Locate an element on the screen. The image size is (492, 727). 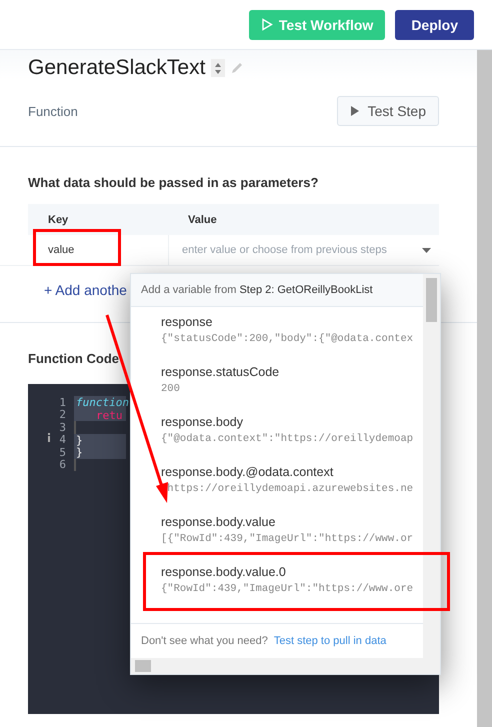
footer-text: Don't see what you need? is located at coordinates (204, 641).